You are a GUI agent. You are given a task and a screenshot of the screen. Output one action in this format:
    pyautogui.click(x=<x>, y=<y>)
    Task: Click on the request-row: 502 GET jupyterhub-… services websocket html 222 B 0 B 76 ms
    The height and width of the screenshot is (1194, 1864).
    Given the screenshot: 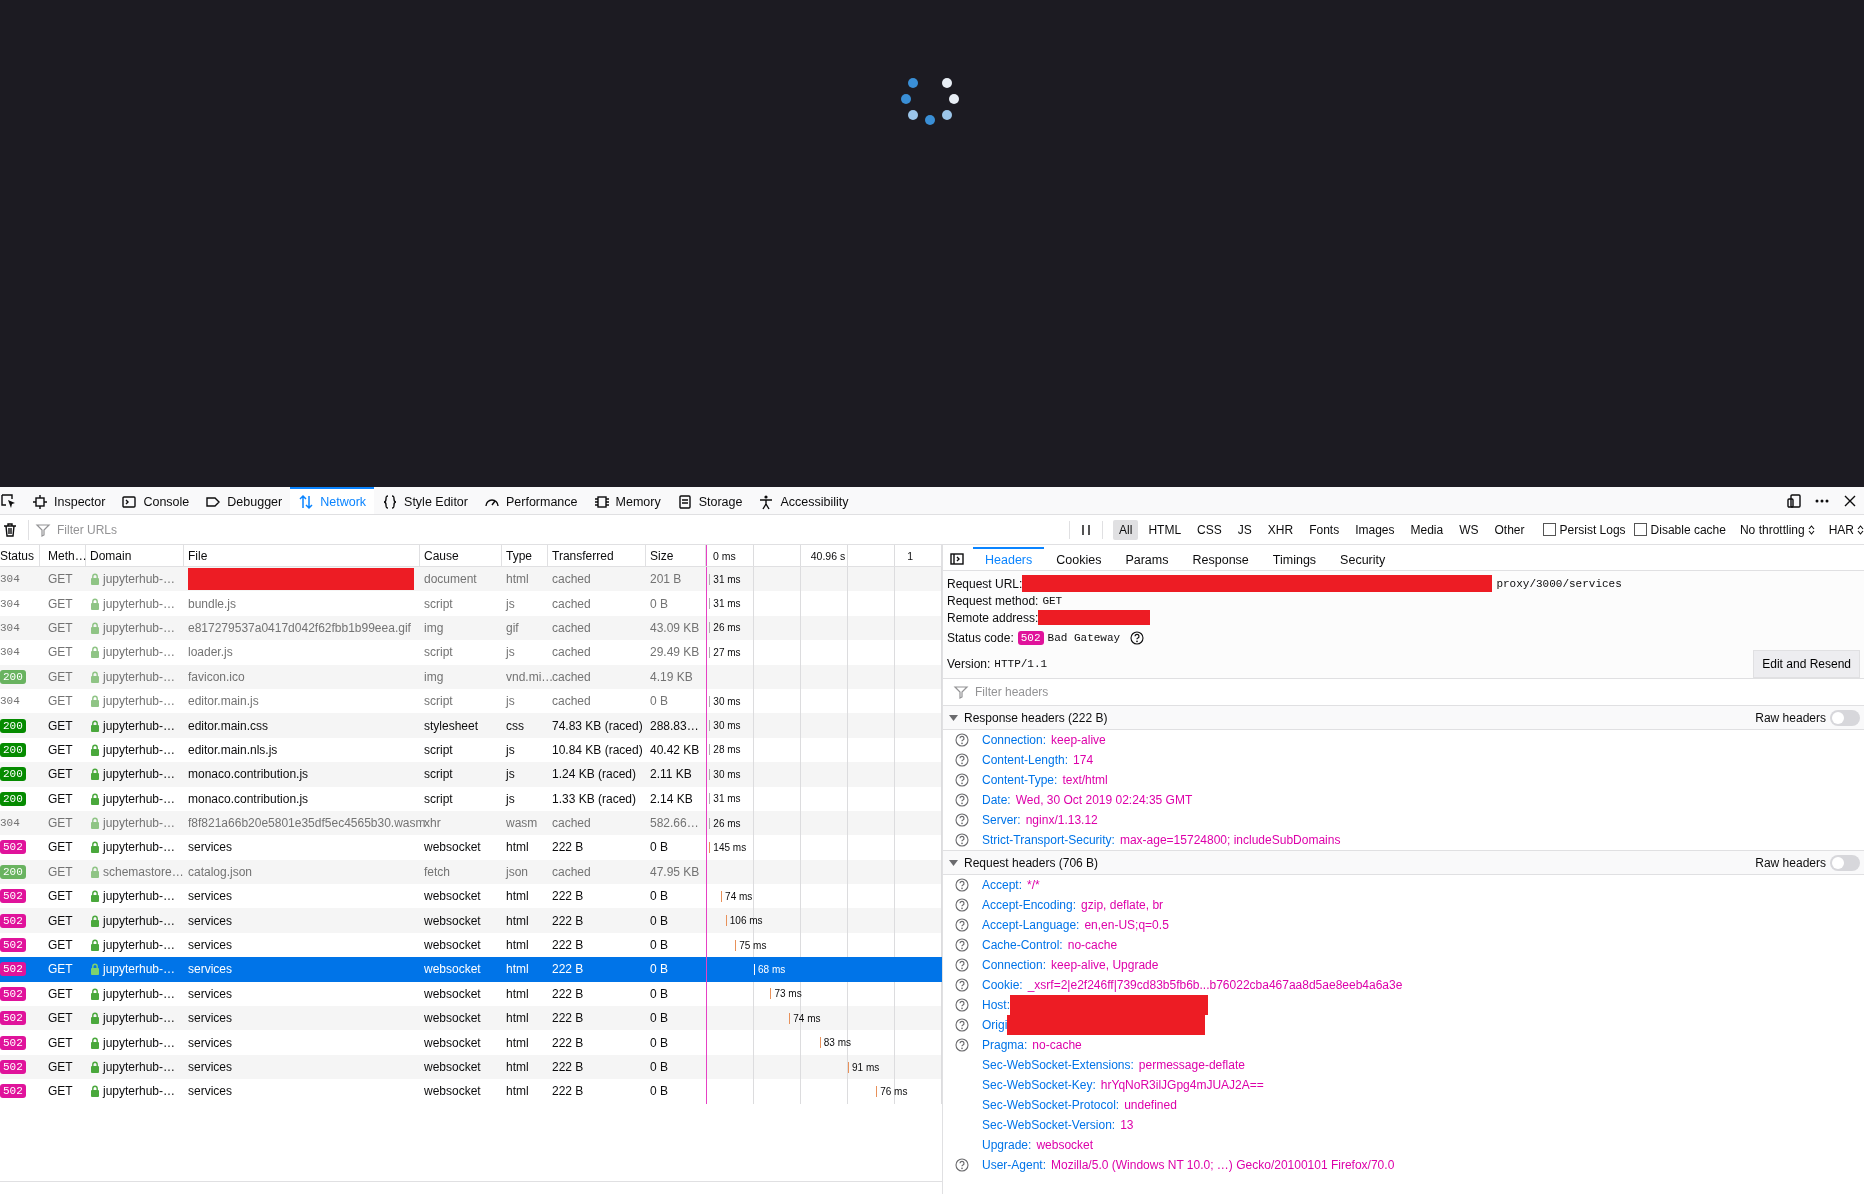 What is the action you would take?
    pyautogui.click(x=471, y=1091)
    